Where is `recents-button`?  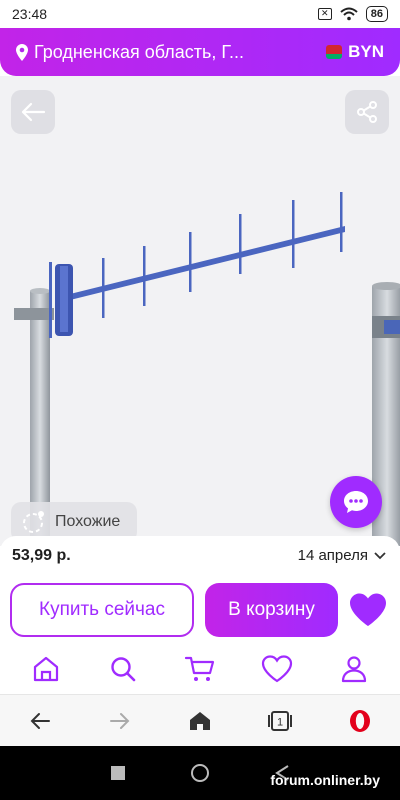
recents-button is located at coordinates (118, 773).